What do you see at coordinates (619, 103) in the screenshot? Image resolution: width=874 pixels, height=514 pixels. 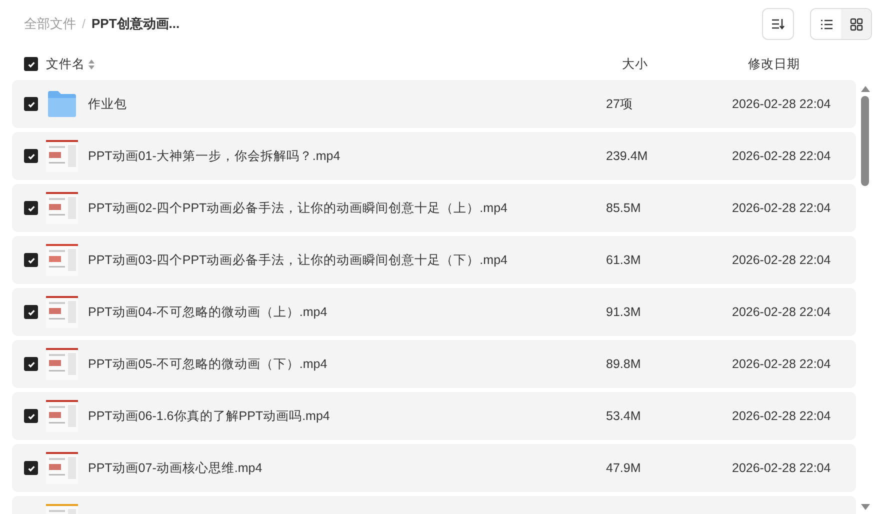 I see `file-size: 27项` at bounding box center [619, 103].